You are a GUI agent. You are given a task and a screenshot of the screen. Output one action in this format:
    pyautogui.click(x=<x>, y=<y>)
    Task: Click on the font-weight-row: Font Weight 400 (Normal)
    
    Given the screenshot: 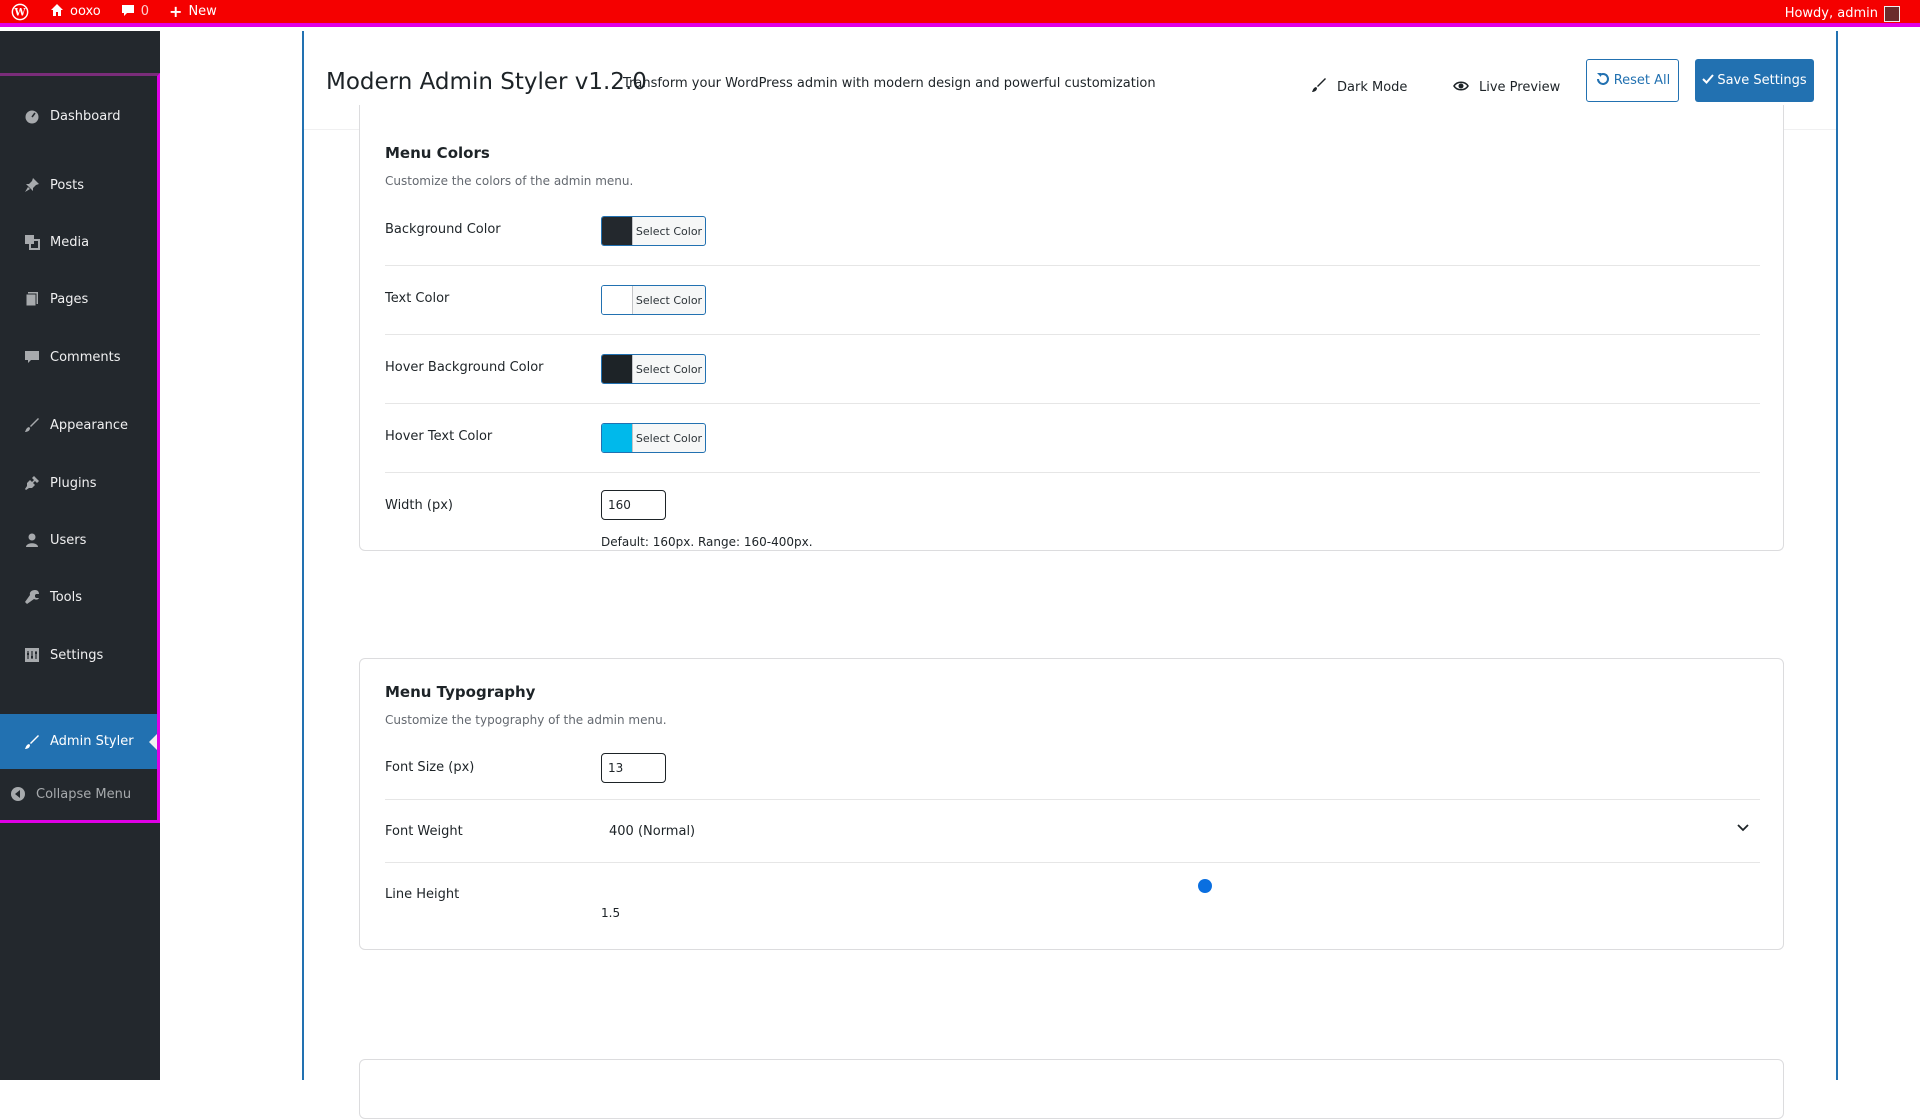 What is the action you would take?
    pyautogui.click(x=1072, y=831)
    